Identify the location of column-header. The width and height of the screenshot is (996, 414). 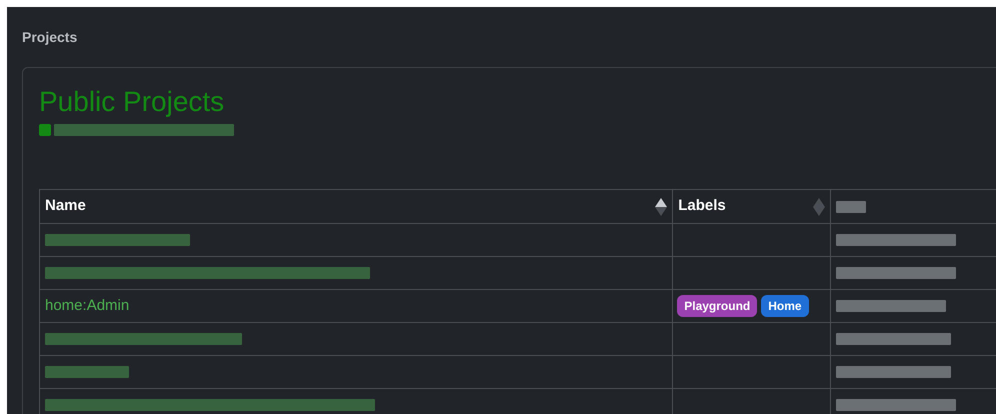
(913, 207).